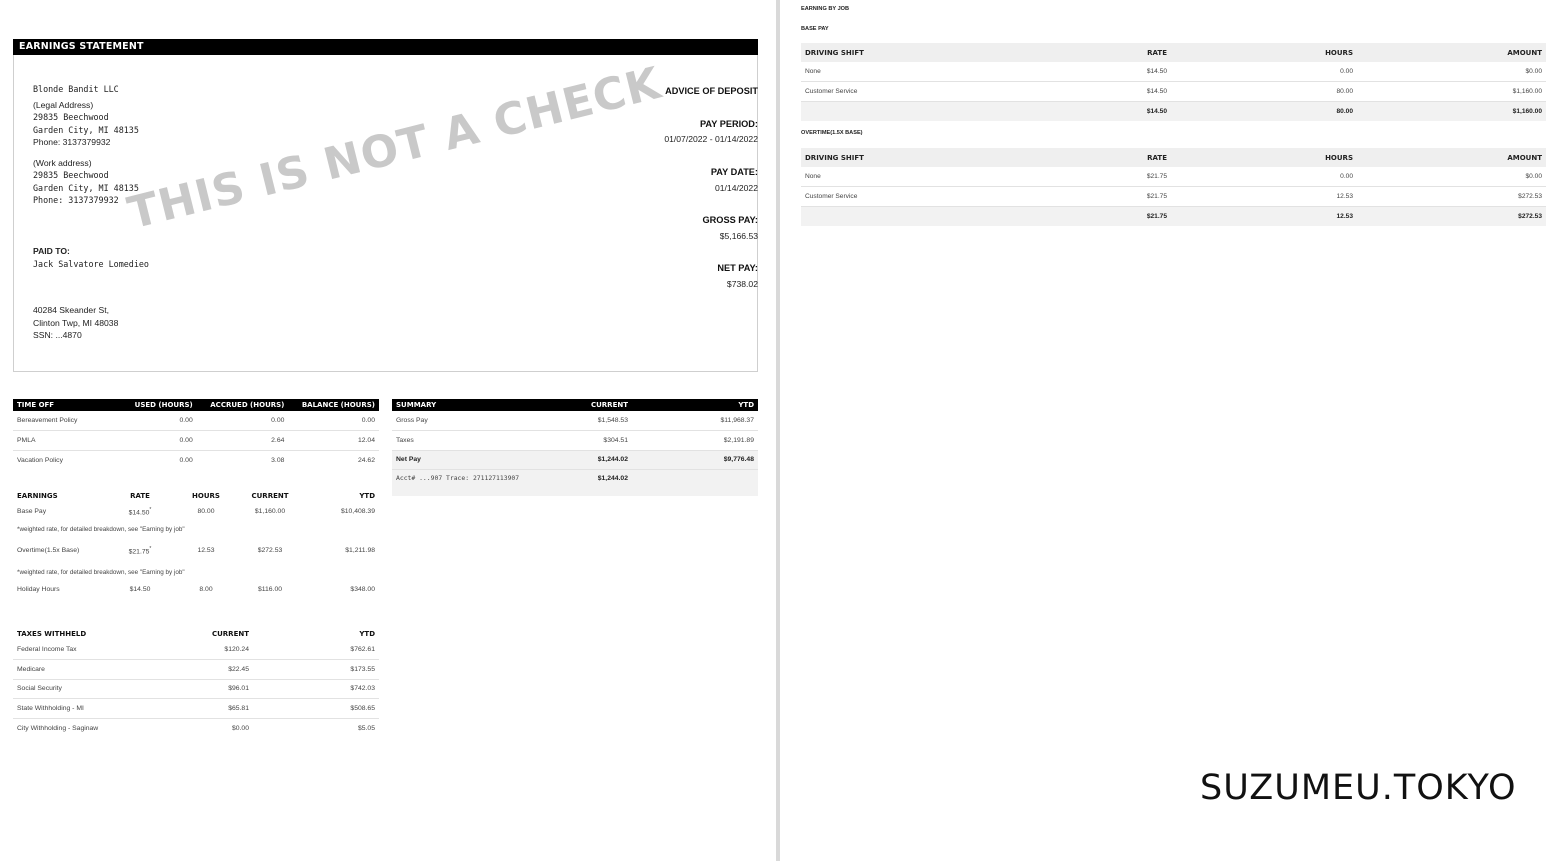 The height and width of the screenshot is (861, 1558). What do you see at coordinates (270, 589) in the screenshot?
I see `table-cell: $116.00` at bounding box center [270, 589].